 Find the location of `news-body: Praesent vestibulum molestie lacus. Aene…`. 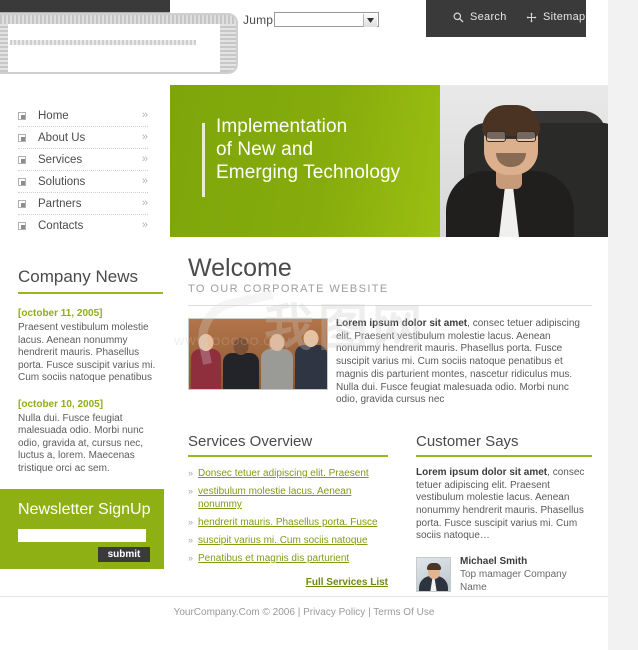

news-body: Praesent vestibulum molestie lacus. Aene… is located at coordinates (87, 352).